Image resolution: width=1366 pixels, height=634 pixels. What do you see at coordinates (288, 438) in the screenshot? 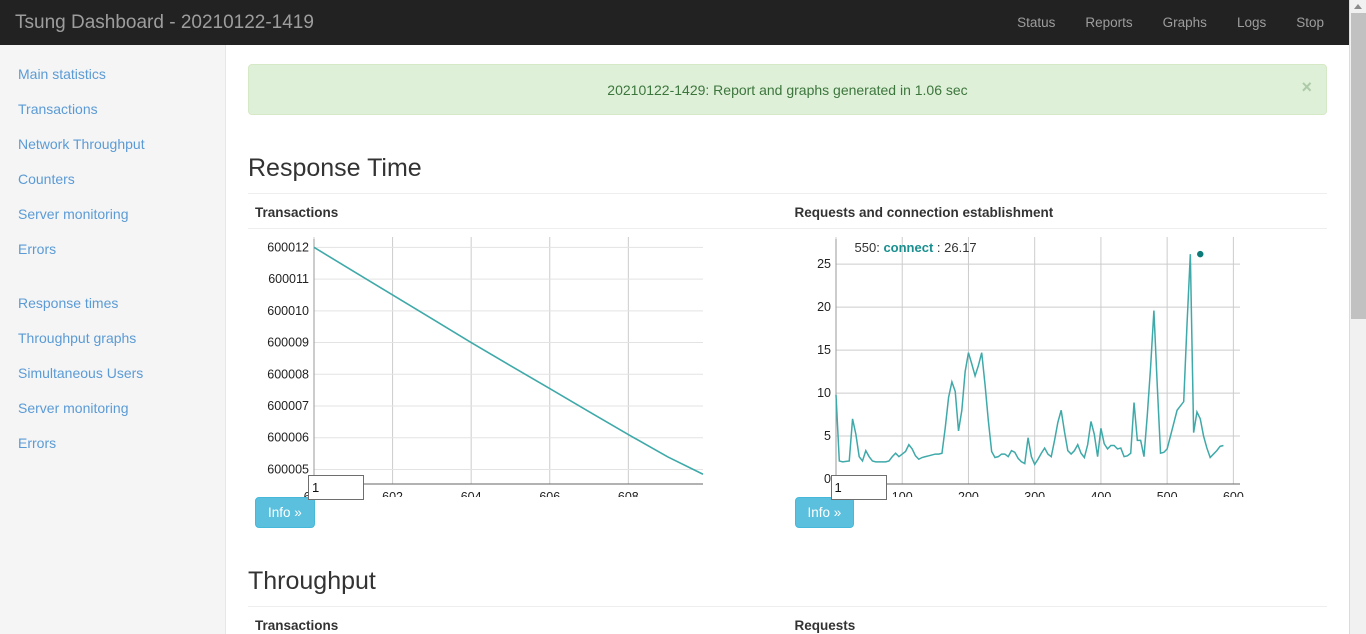
I see `svg-text: 600006` at bounding box center [288, 438].